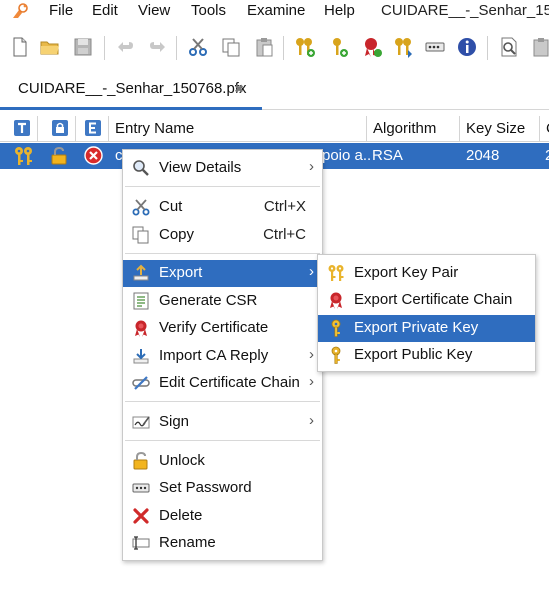 This screenshot has height=596, width=549. Describe the element at coordinates (222, 301) in the screenshot. I see `menu-item-generate-csr: Generate CSR` at that location.